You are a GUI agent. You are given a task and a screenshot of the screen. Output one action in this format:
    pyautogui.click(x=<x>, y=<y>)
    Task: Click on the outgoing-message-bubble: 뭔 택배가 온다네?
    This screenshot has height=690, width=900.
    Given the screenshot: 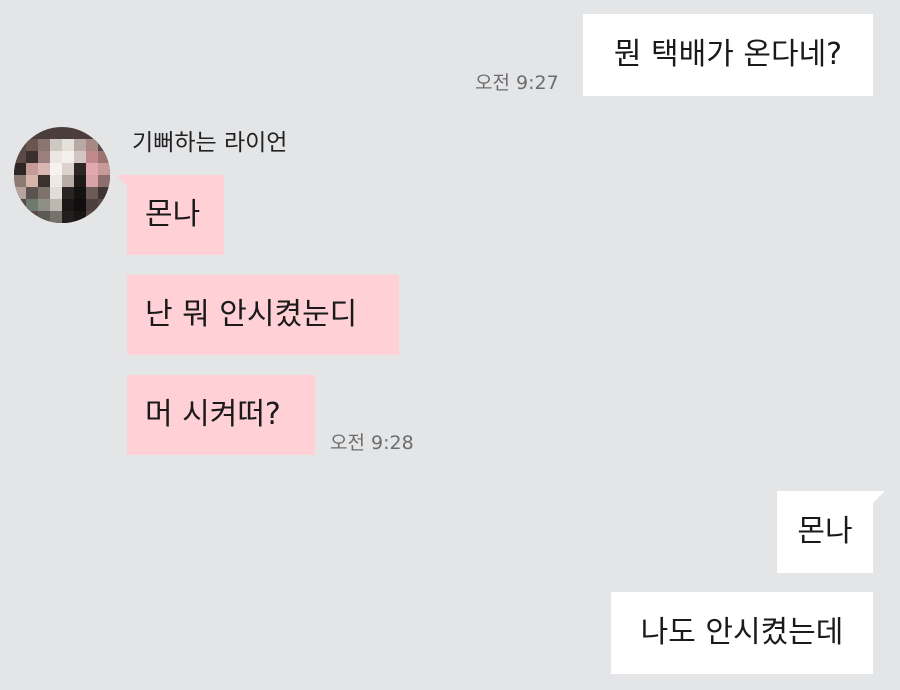 What is the action you would take?
    pyautogui.click(x=728, y=55)
    